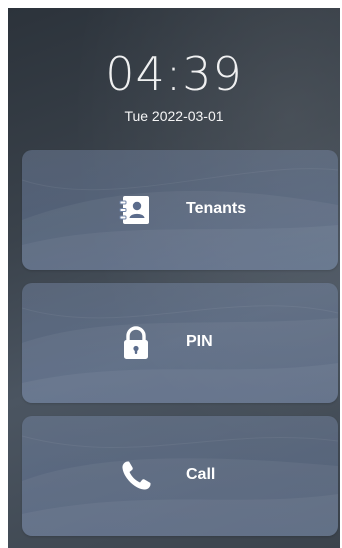  I want to click on lock-icon, so click(136, 342).